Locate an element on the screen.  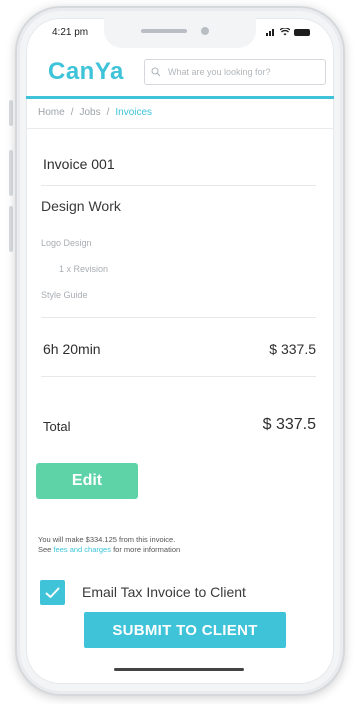
total-label: Total is located at coordinates (57, 426).